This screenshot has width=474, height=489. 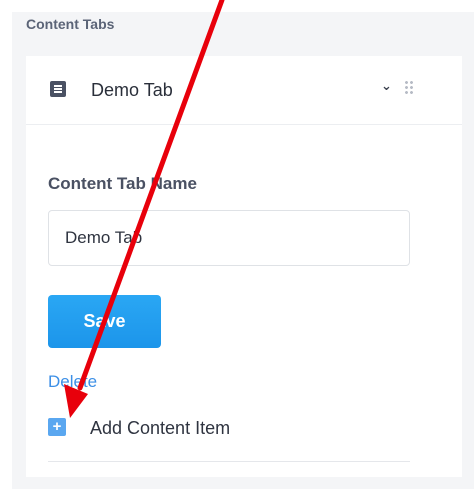 I want to click on delete-link: Delete, so click(x=72, y=382).